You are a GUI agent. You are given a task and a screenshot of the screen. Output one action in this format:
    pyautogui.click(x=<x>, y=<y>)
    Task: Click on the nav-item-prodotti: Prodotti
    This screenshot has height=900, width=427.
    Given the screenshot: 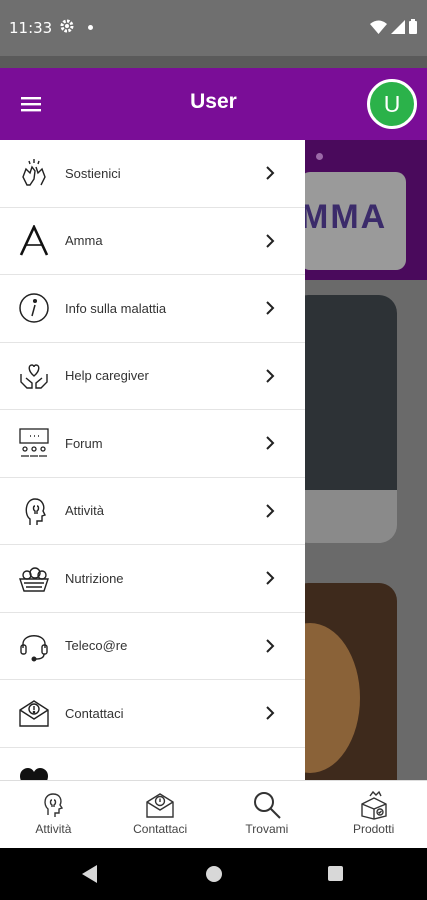 What is the action you would take?
    pyautogui.click(x=373, y=814)
    